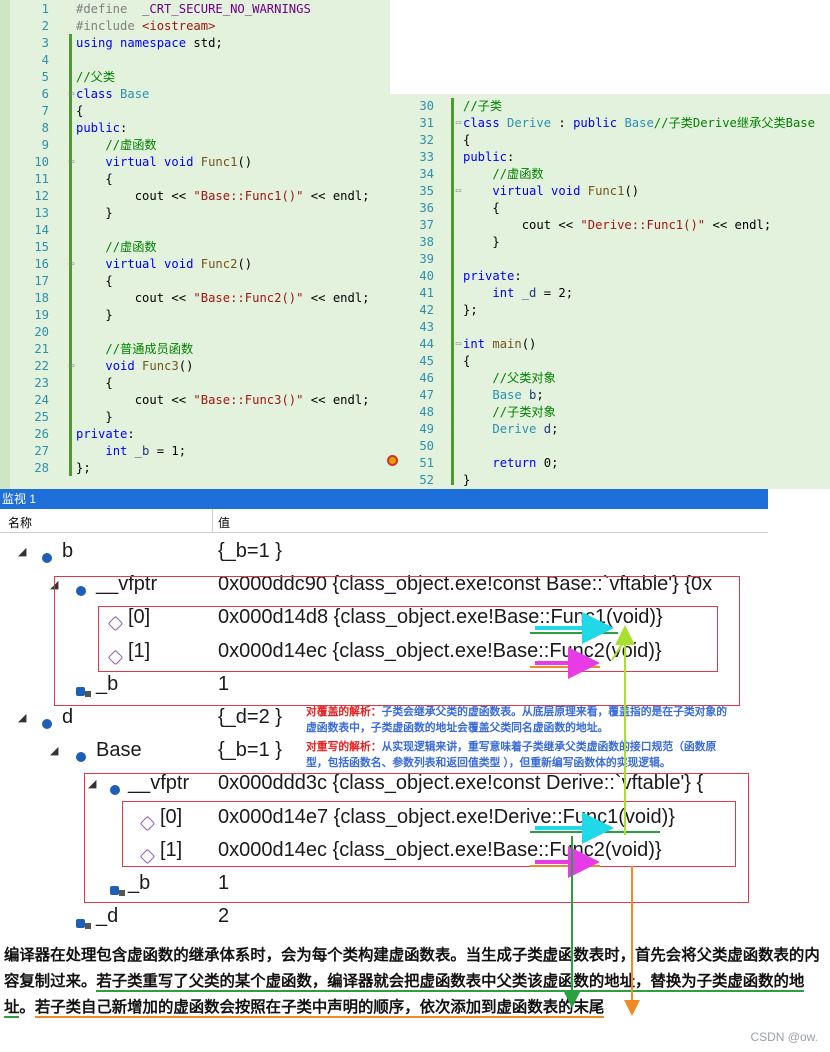 The width and height of the screenshot is (830, 1052). What do you see at coordinates (525, 463) in the screenshot?
I see `code-text: return 0;` at bounding box center [525, 463].